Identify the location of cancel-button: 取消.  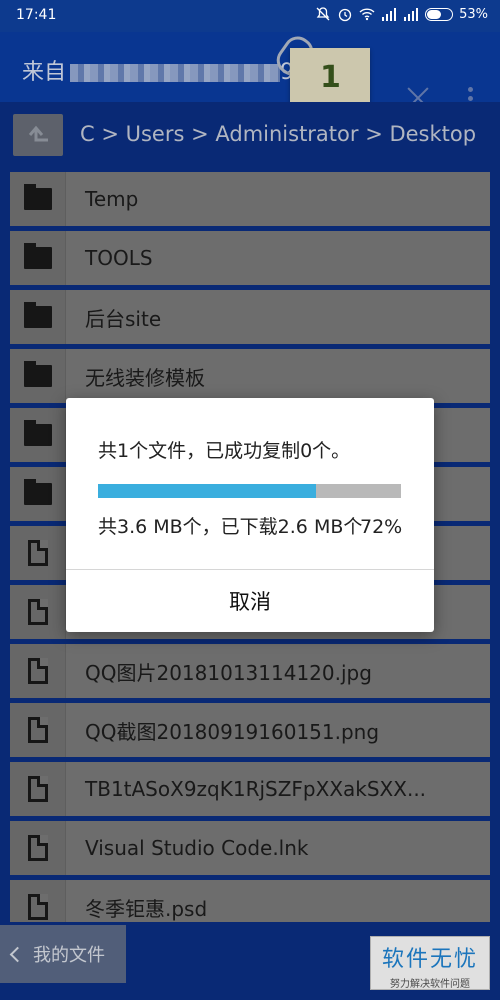
(250, 601).